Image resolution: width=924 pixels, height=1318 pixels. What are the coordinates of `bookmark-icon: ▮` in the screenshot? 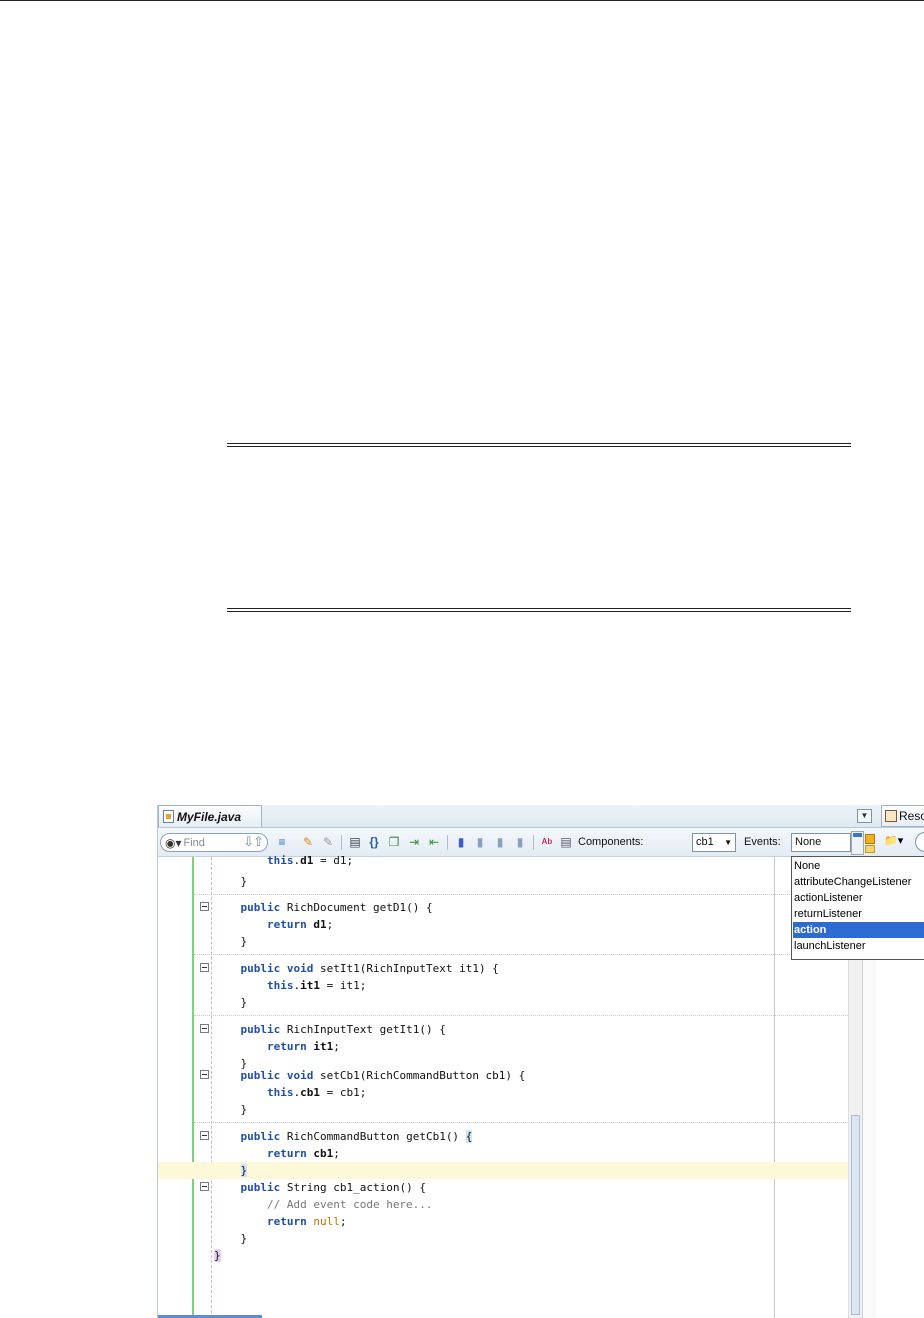 It's located at (461, 842).